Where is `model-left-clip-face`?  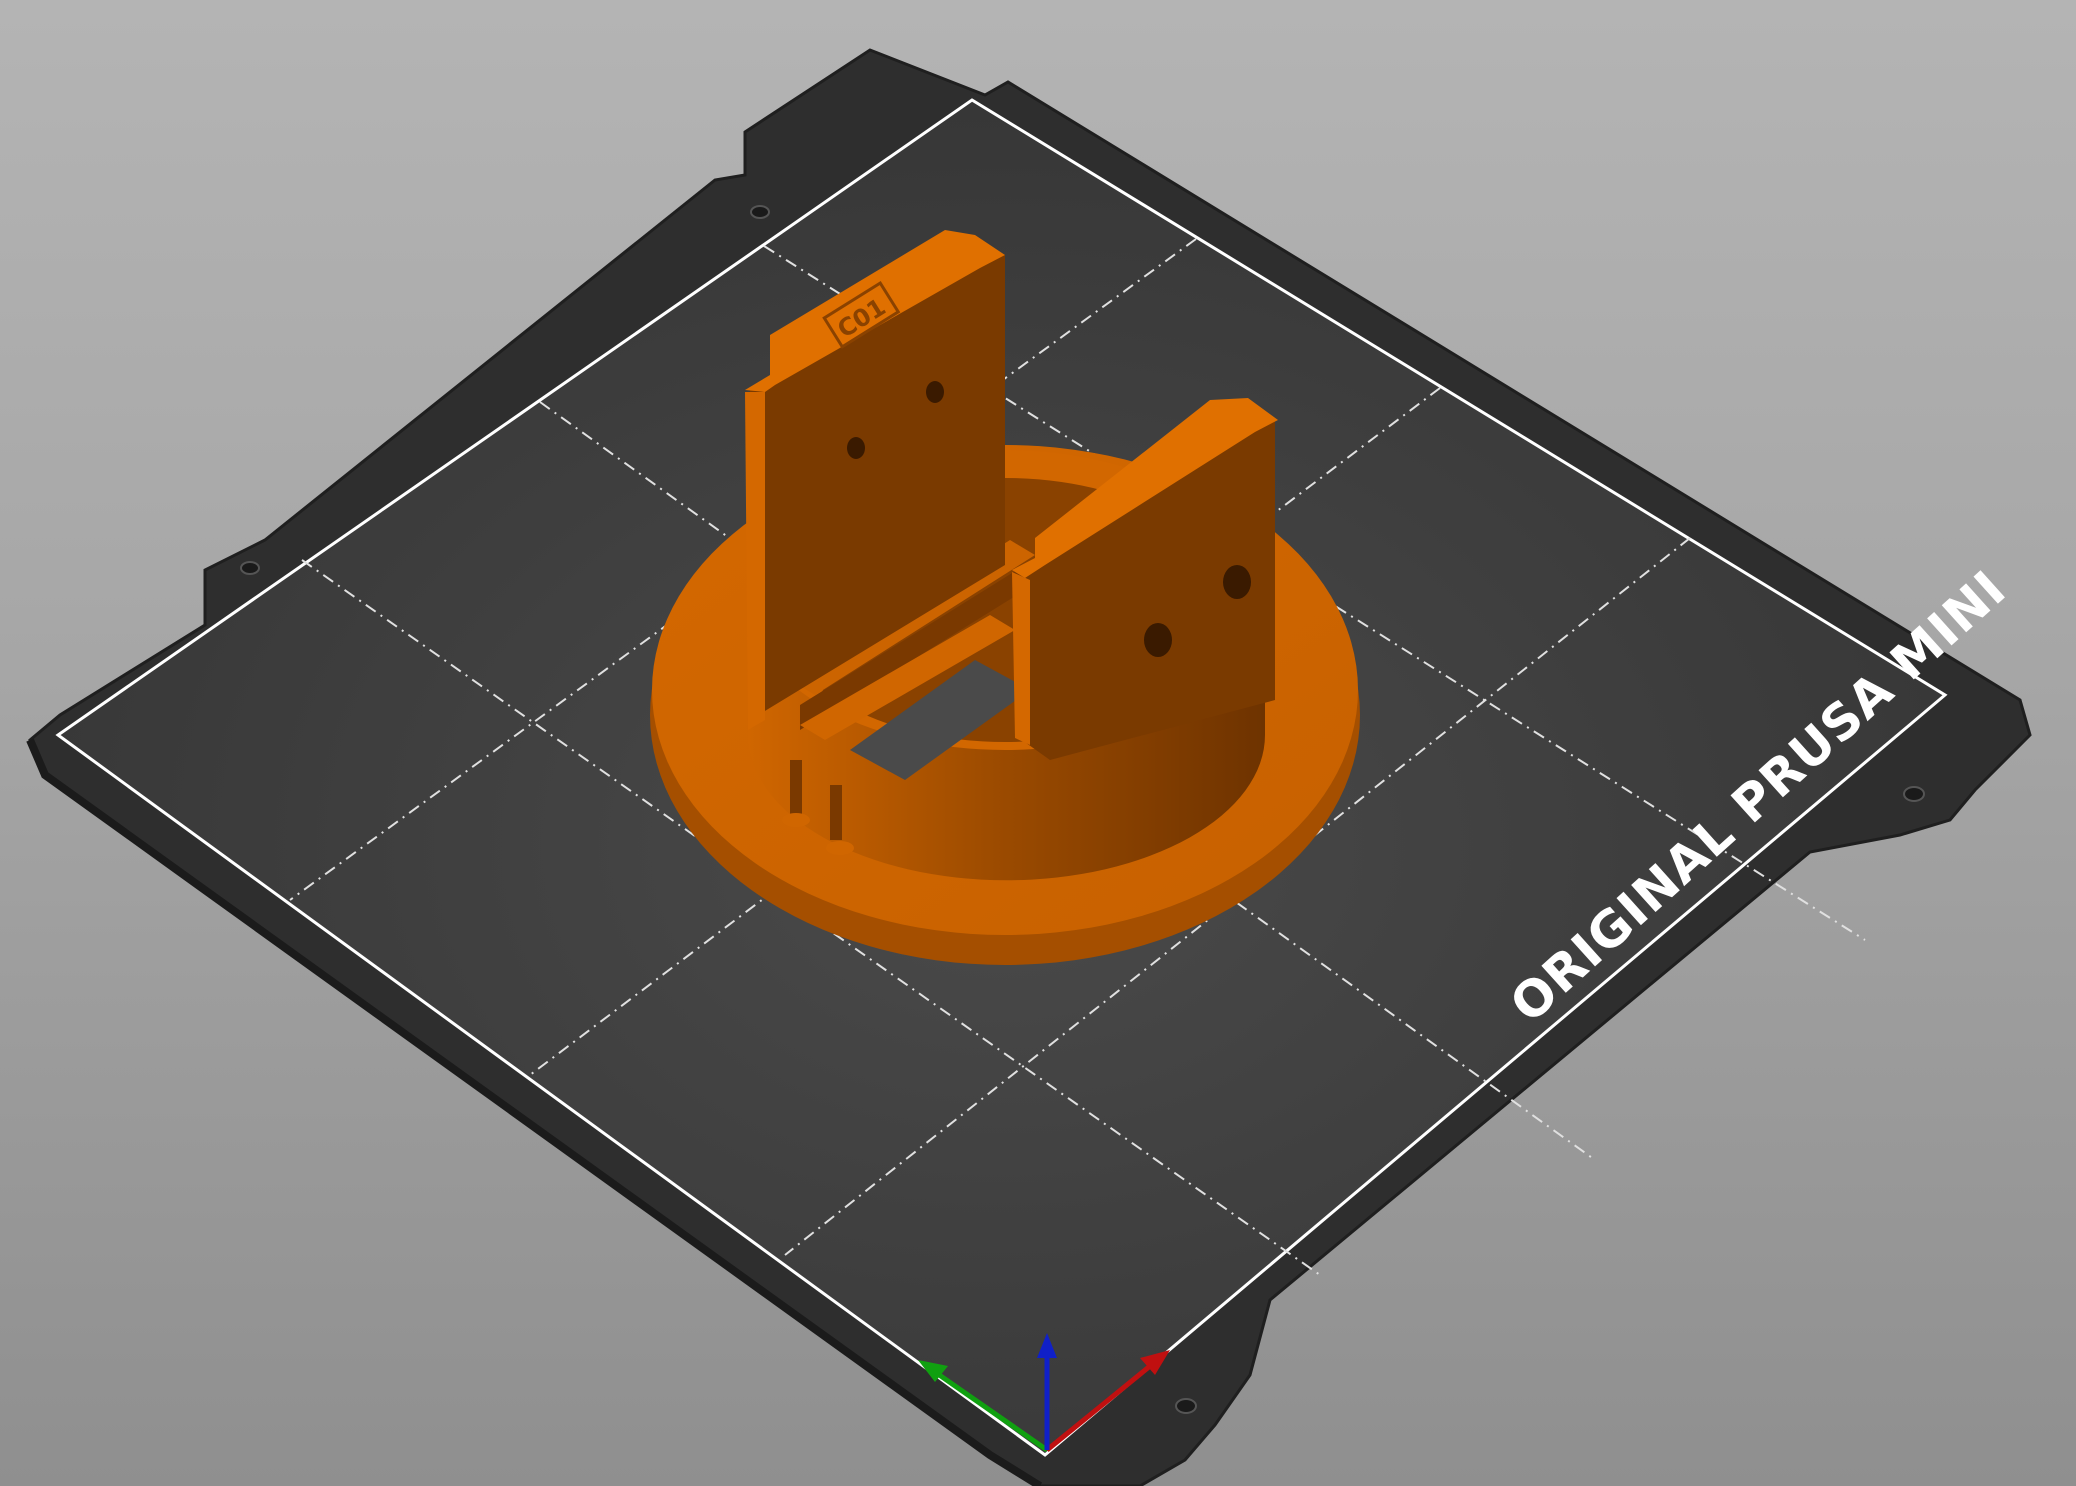
model-left-clip-face is located at coordinates (755, 561).